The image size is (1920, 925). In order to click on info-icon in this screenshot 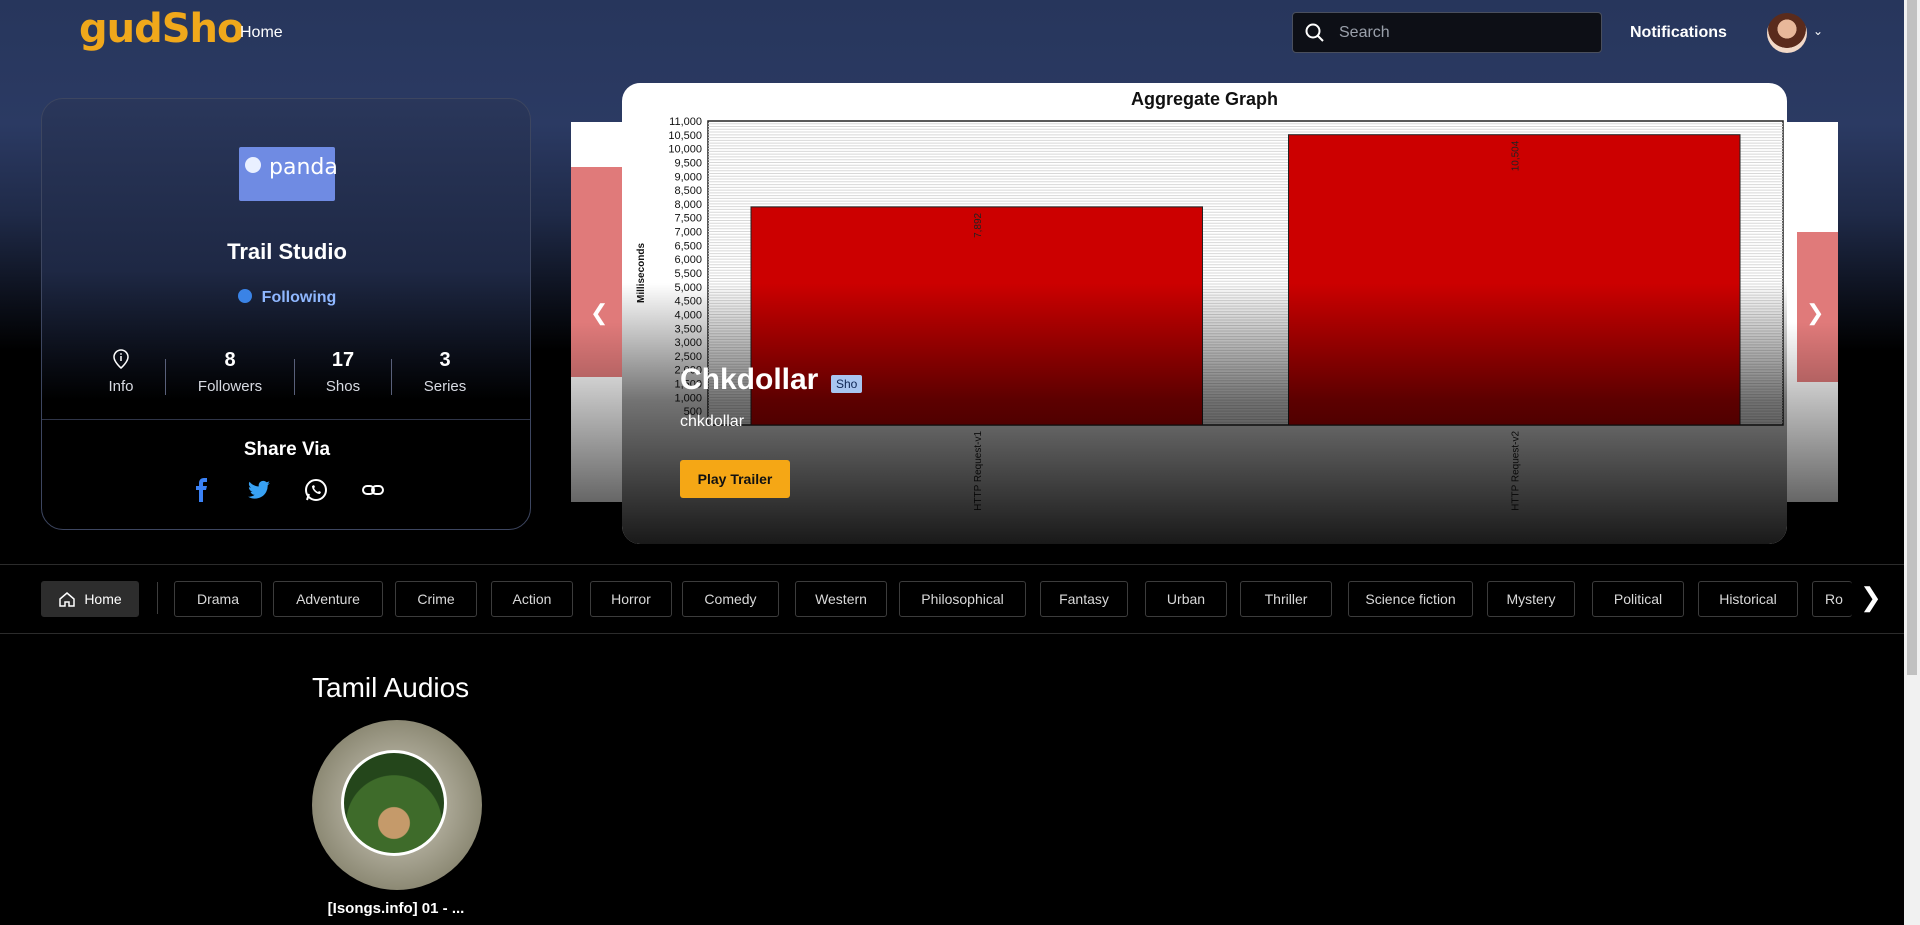, I will do `click(121, 359)`.